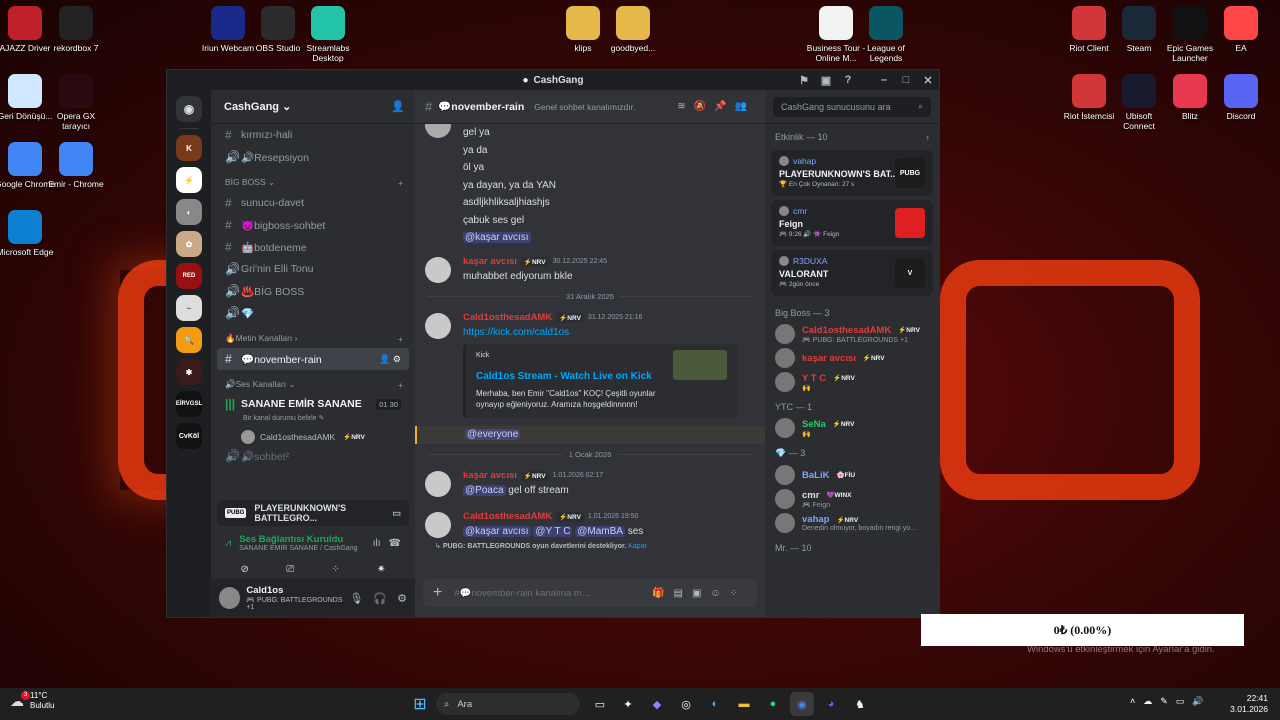 The width and height of the screenshot is (1280, 720). I want to click on noise-icon: ılı, so click(377, 543).